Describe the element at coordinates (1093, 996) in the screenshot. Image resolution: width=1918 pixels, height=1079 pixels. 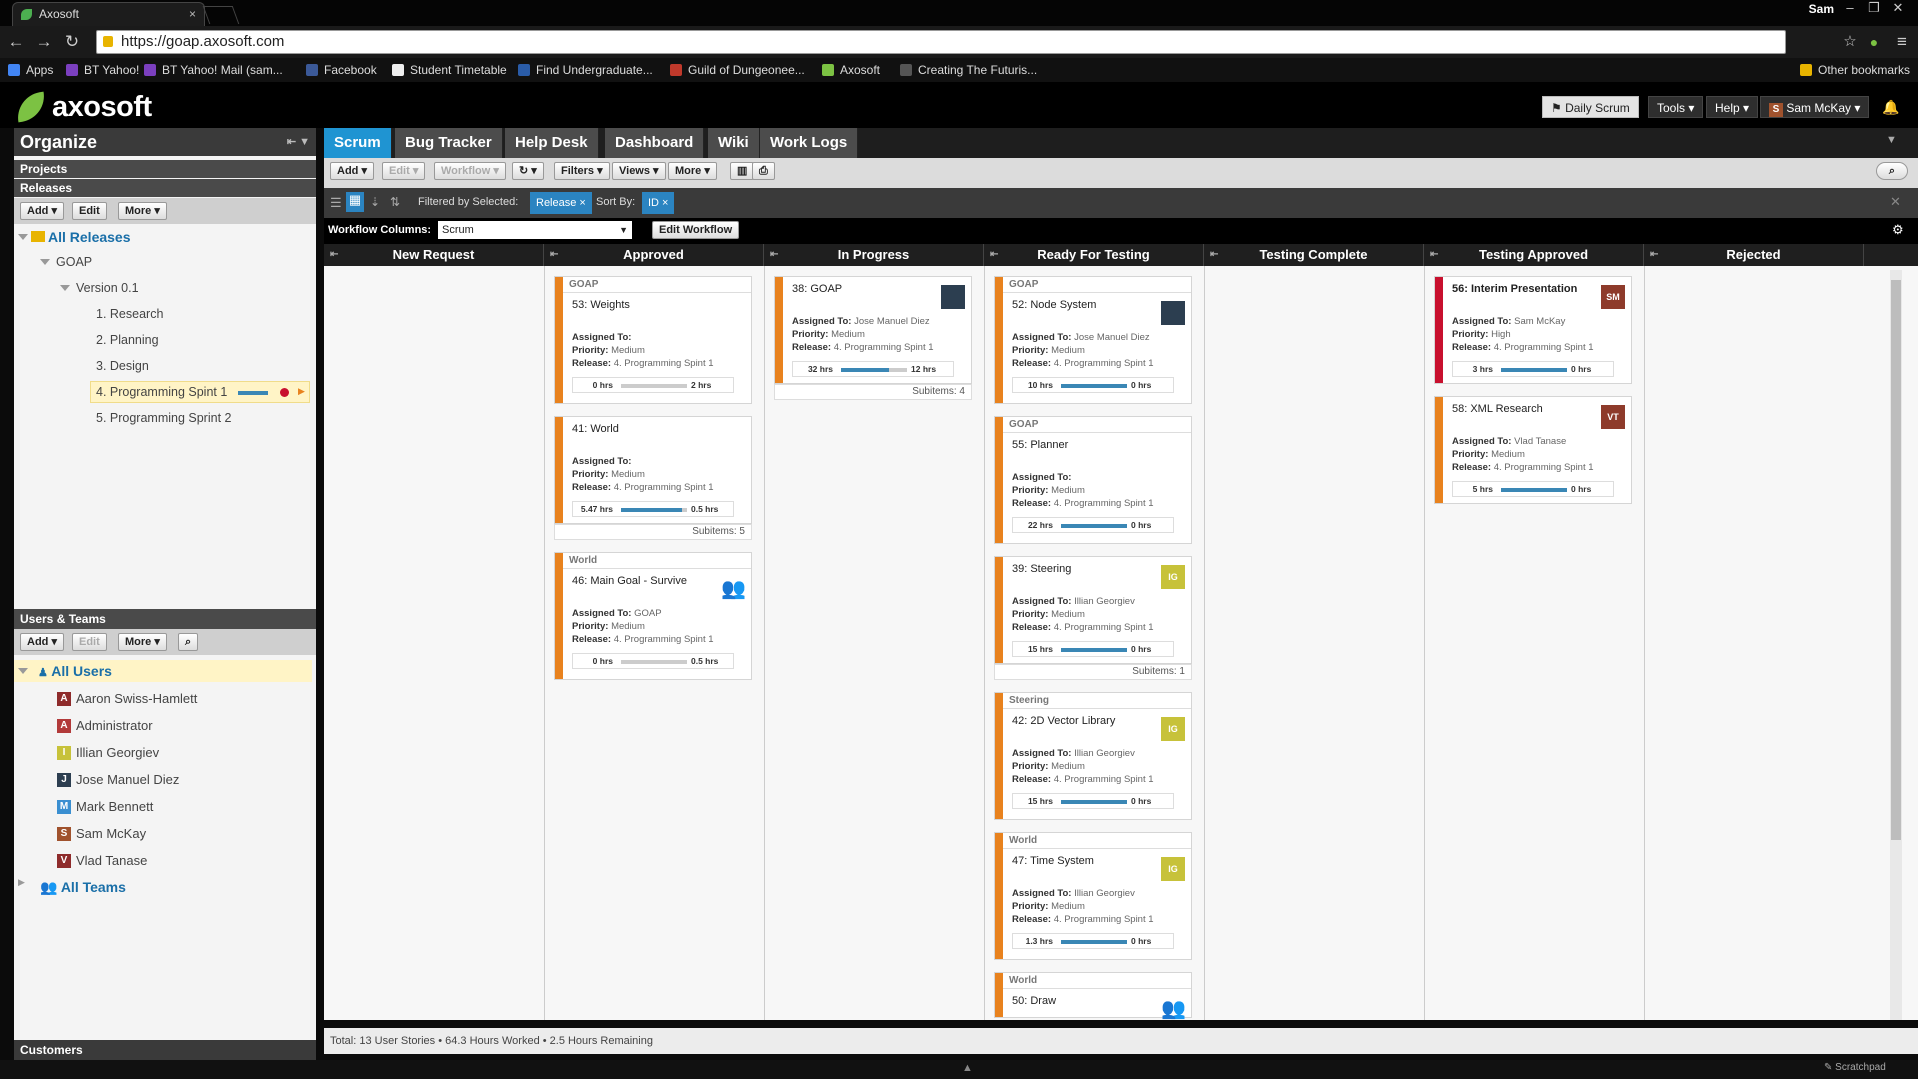
I see `work-item-card: World 50: Draw 👥` at that location.